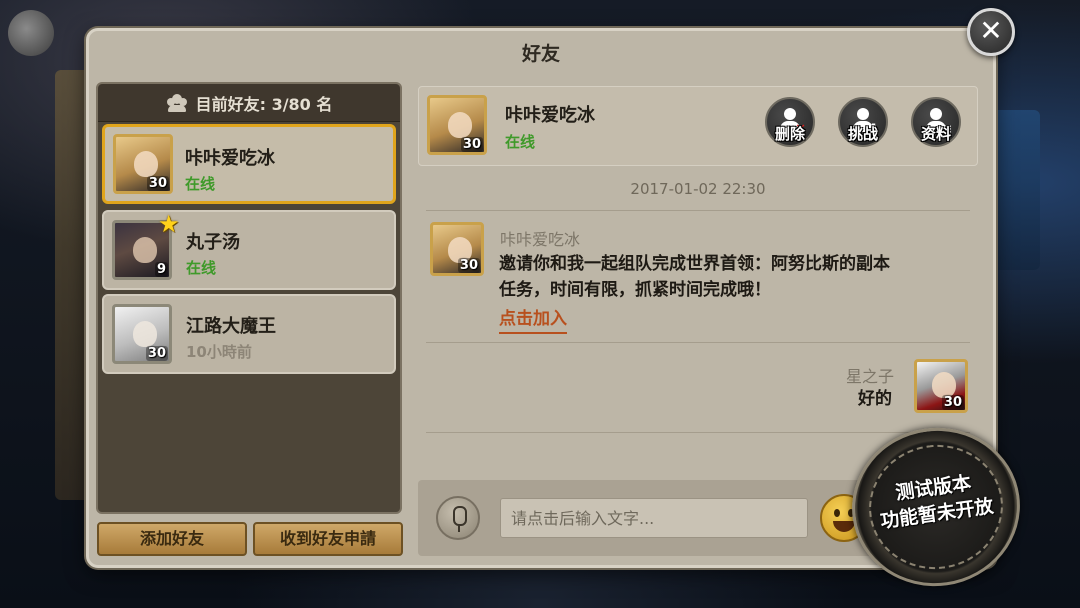 This screenshot has height=608, width=1080. Describe the element at coordinates (935, 134) in the screenshot. I see `profile-label: 资料` at that location.